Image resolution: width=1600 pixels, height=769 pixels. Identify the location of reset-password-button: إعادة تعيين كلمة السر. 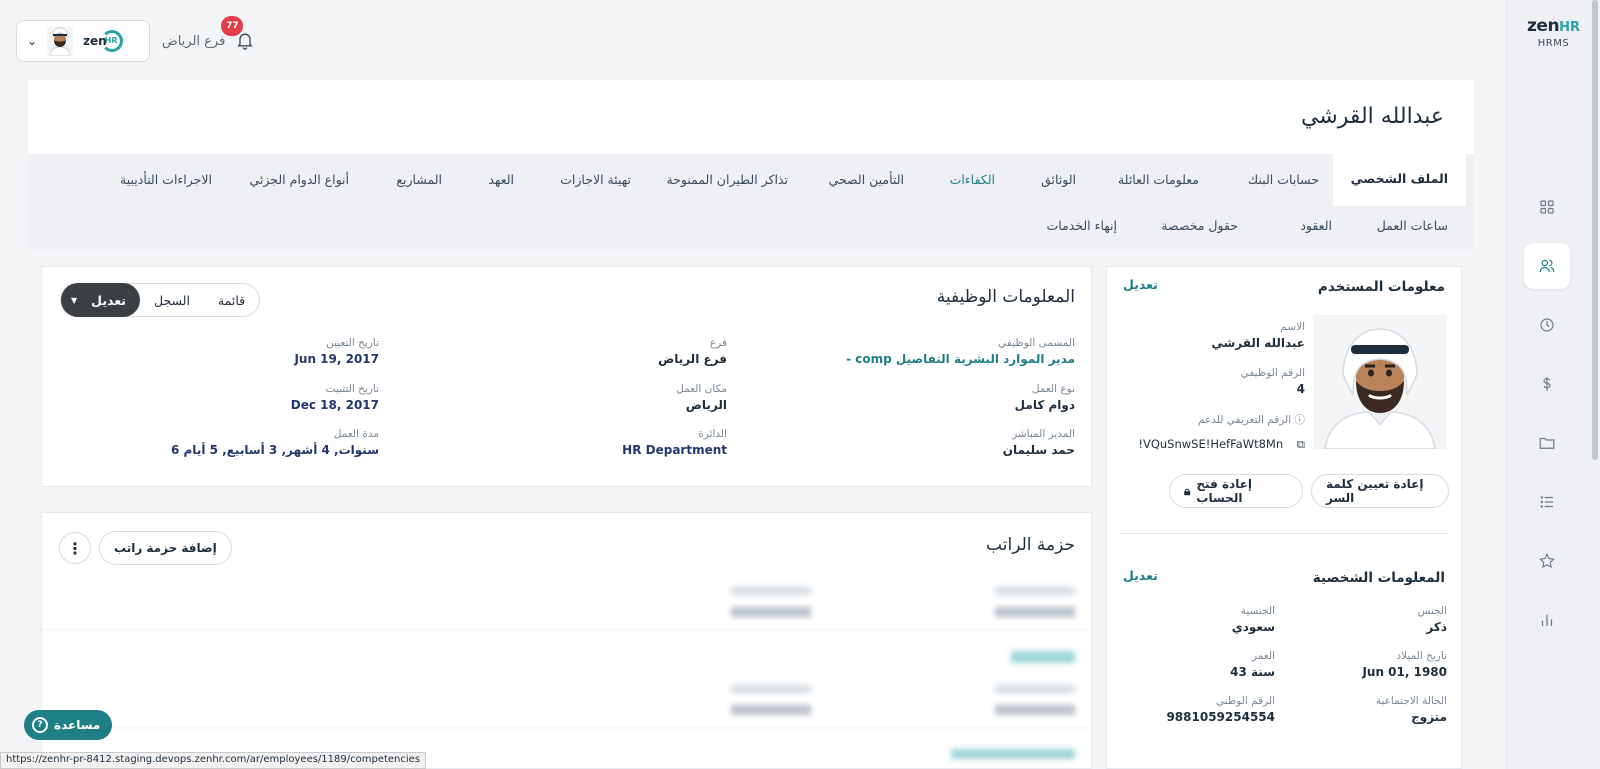
(1380, 491).